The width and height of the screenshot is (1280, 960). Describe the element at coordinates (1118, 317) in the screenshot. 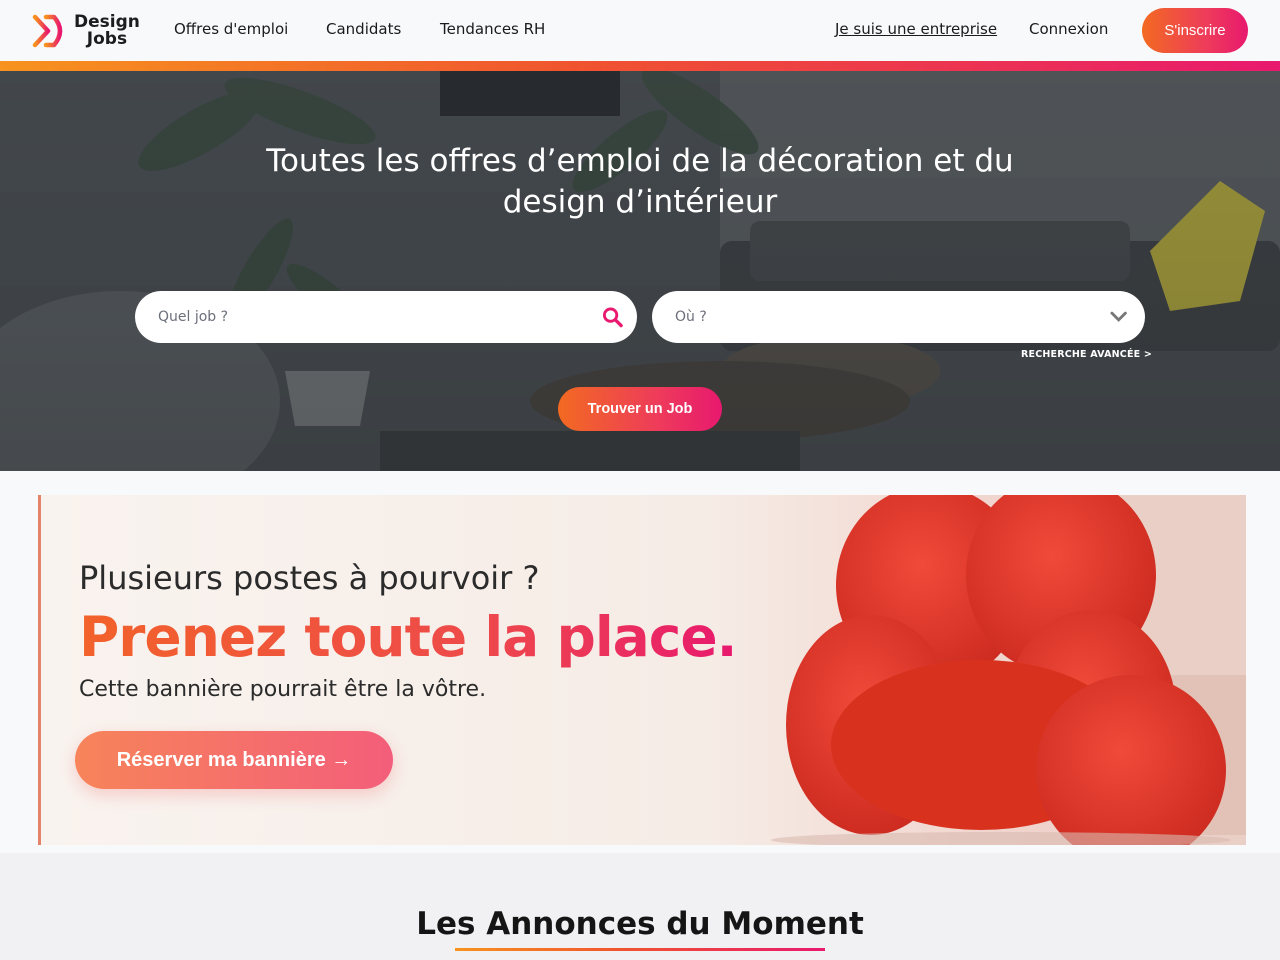

I see `chevron-down-icon` at that location.